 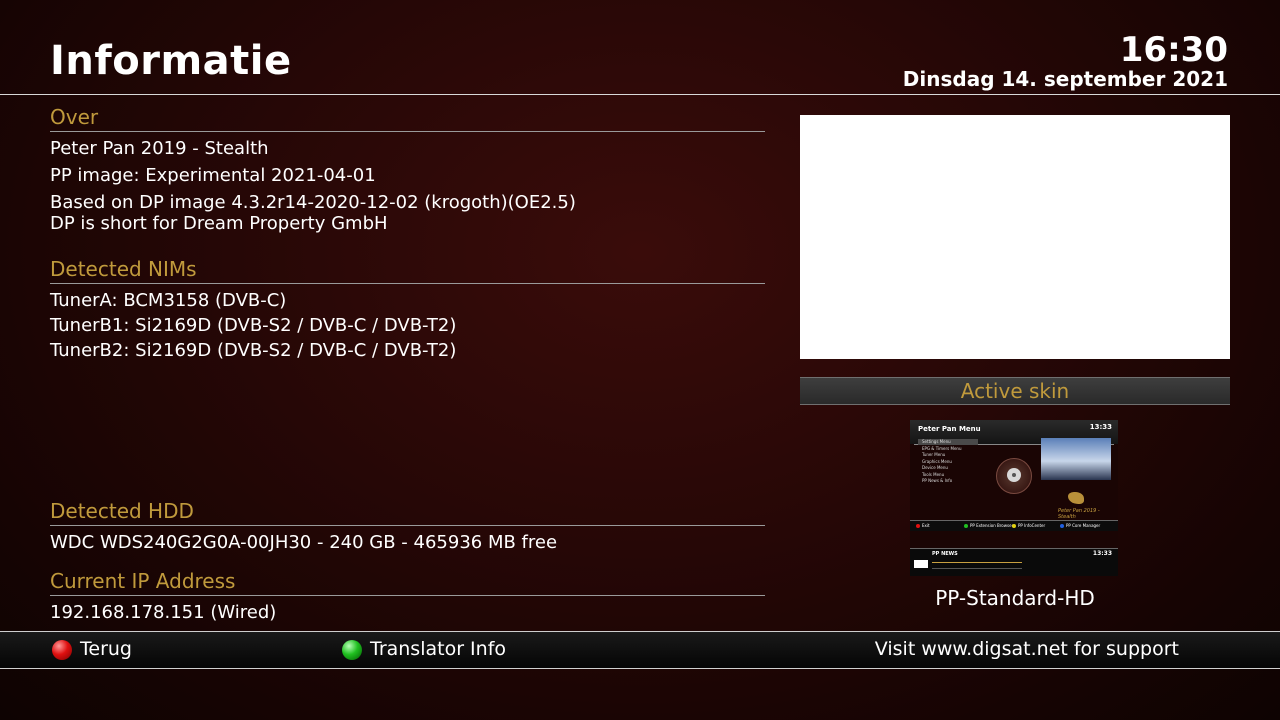 I want to click on video-preview, so click(x=1015, y=237).